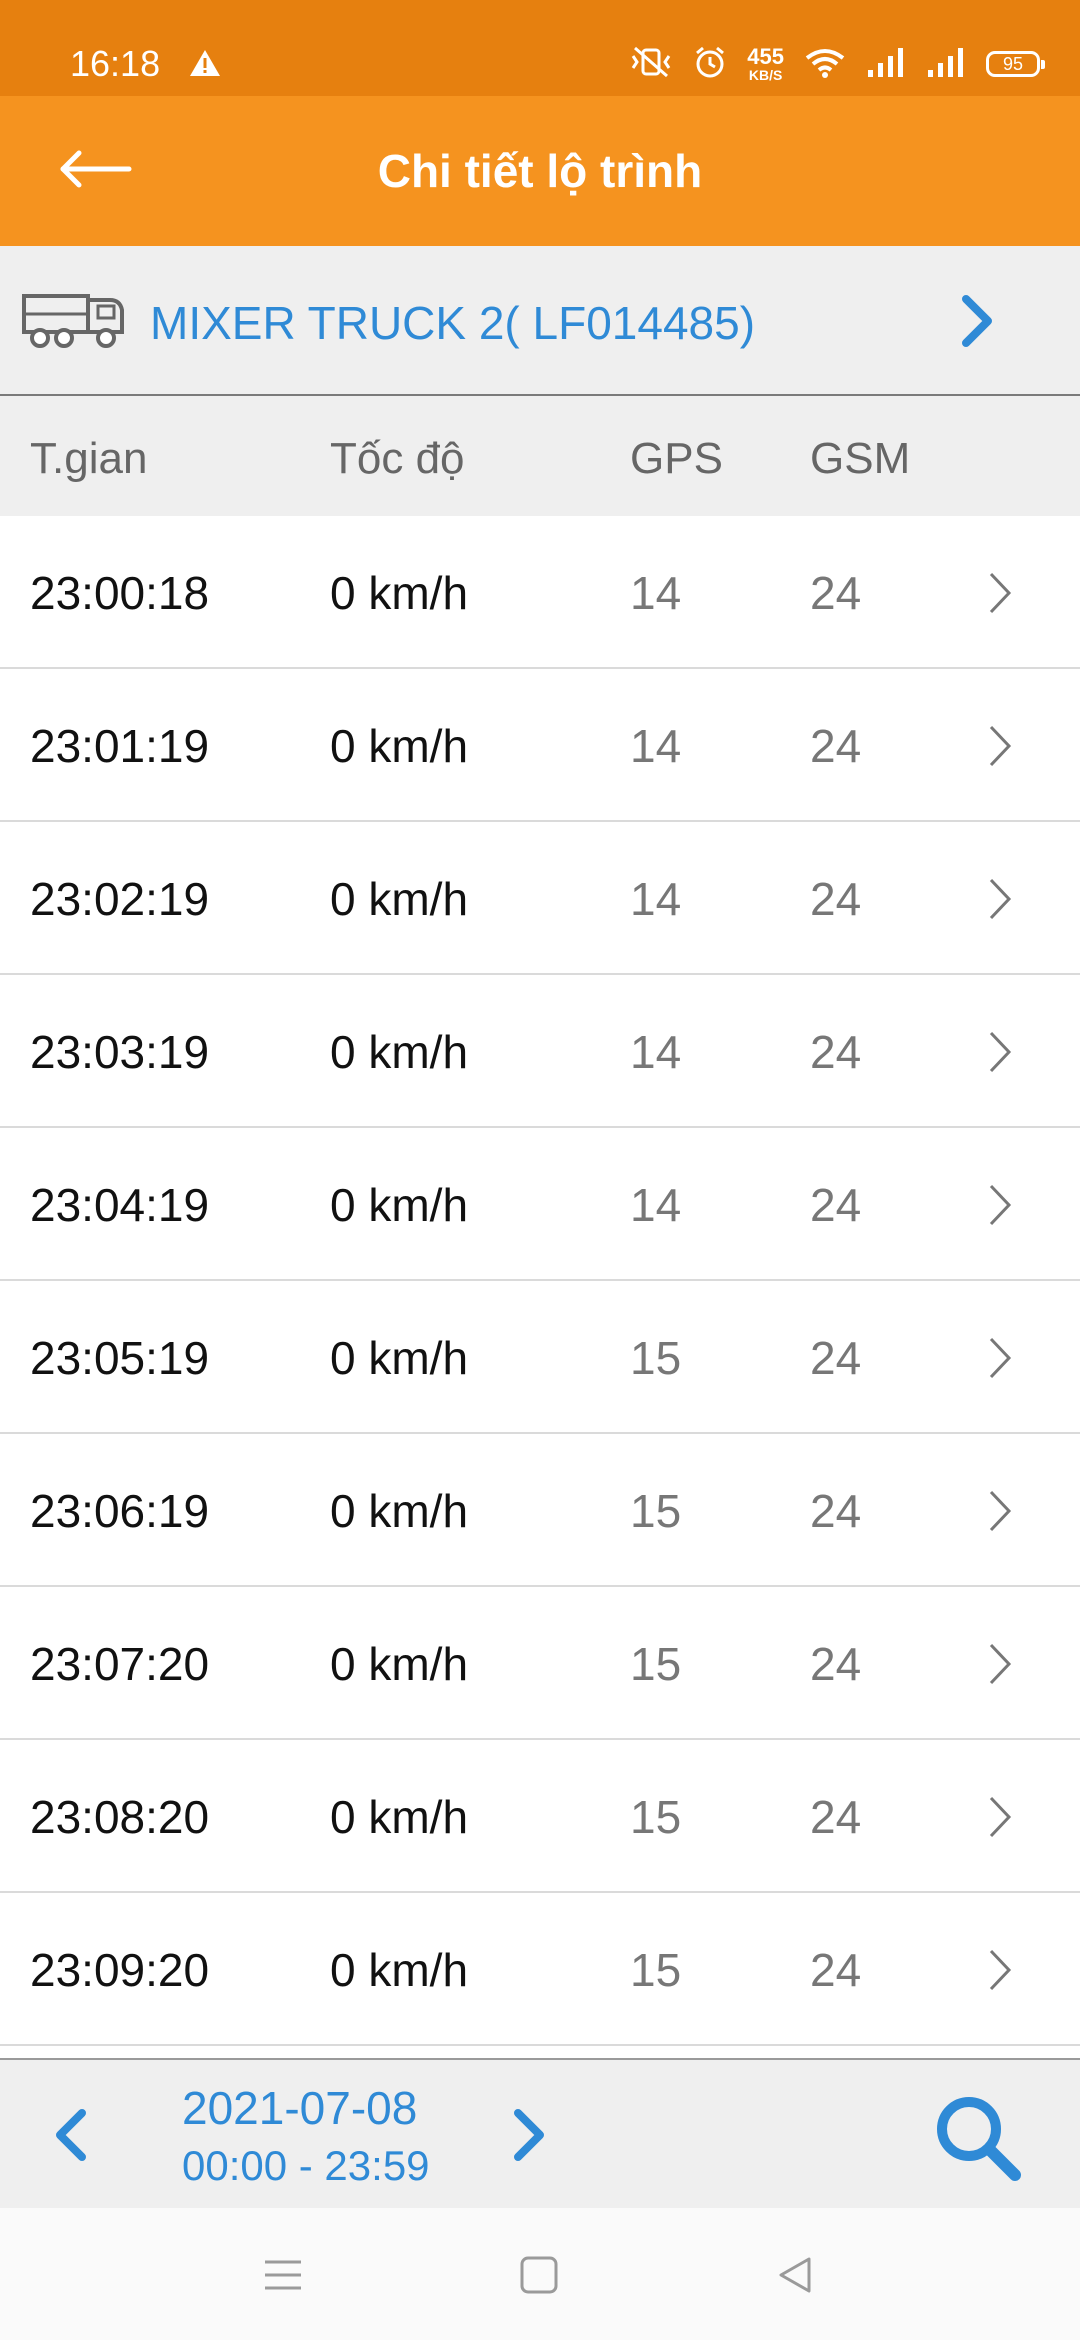 Image resolution: width=1080 pixels, height=2340 pixels. What do you see at coordinates (306, 2166) in the screenshot?
I see `time-range: 00:00 - 23:59` at bounding box center [306, 2166].